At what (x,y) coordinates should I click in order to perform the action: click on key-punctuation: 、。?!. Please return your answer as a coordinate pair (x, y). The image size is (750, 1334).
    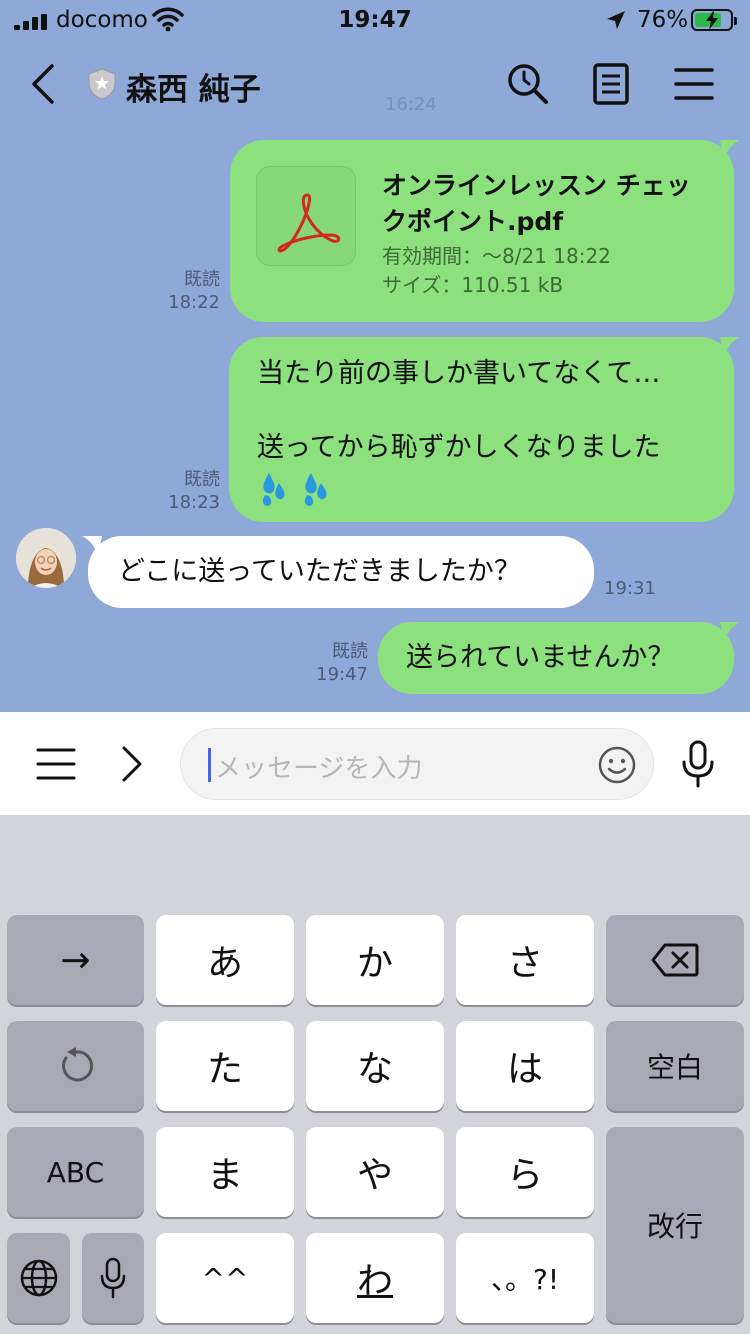
    Looking at the image, I should click on (525, 1278).